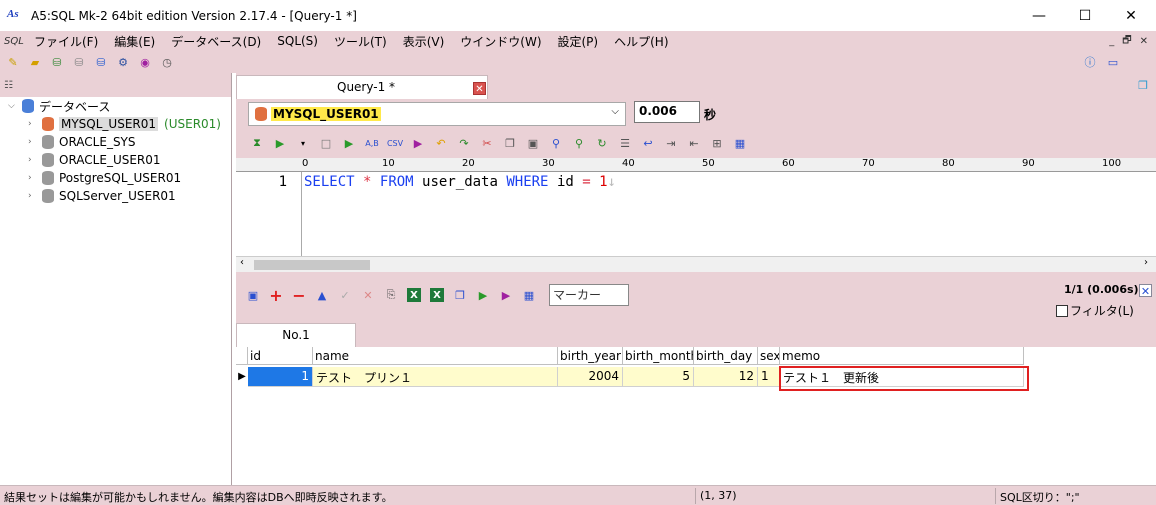  Describe the element at coordinates (362, 87) in the screenshot. I see `tab-query-1: Query-1 * ✕` at that location.